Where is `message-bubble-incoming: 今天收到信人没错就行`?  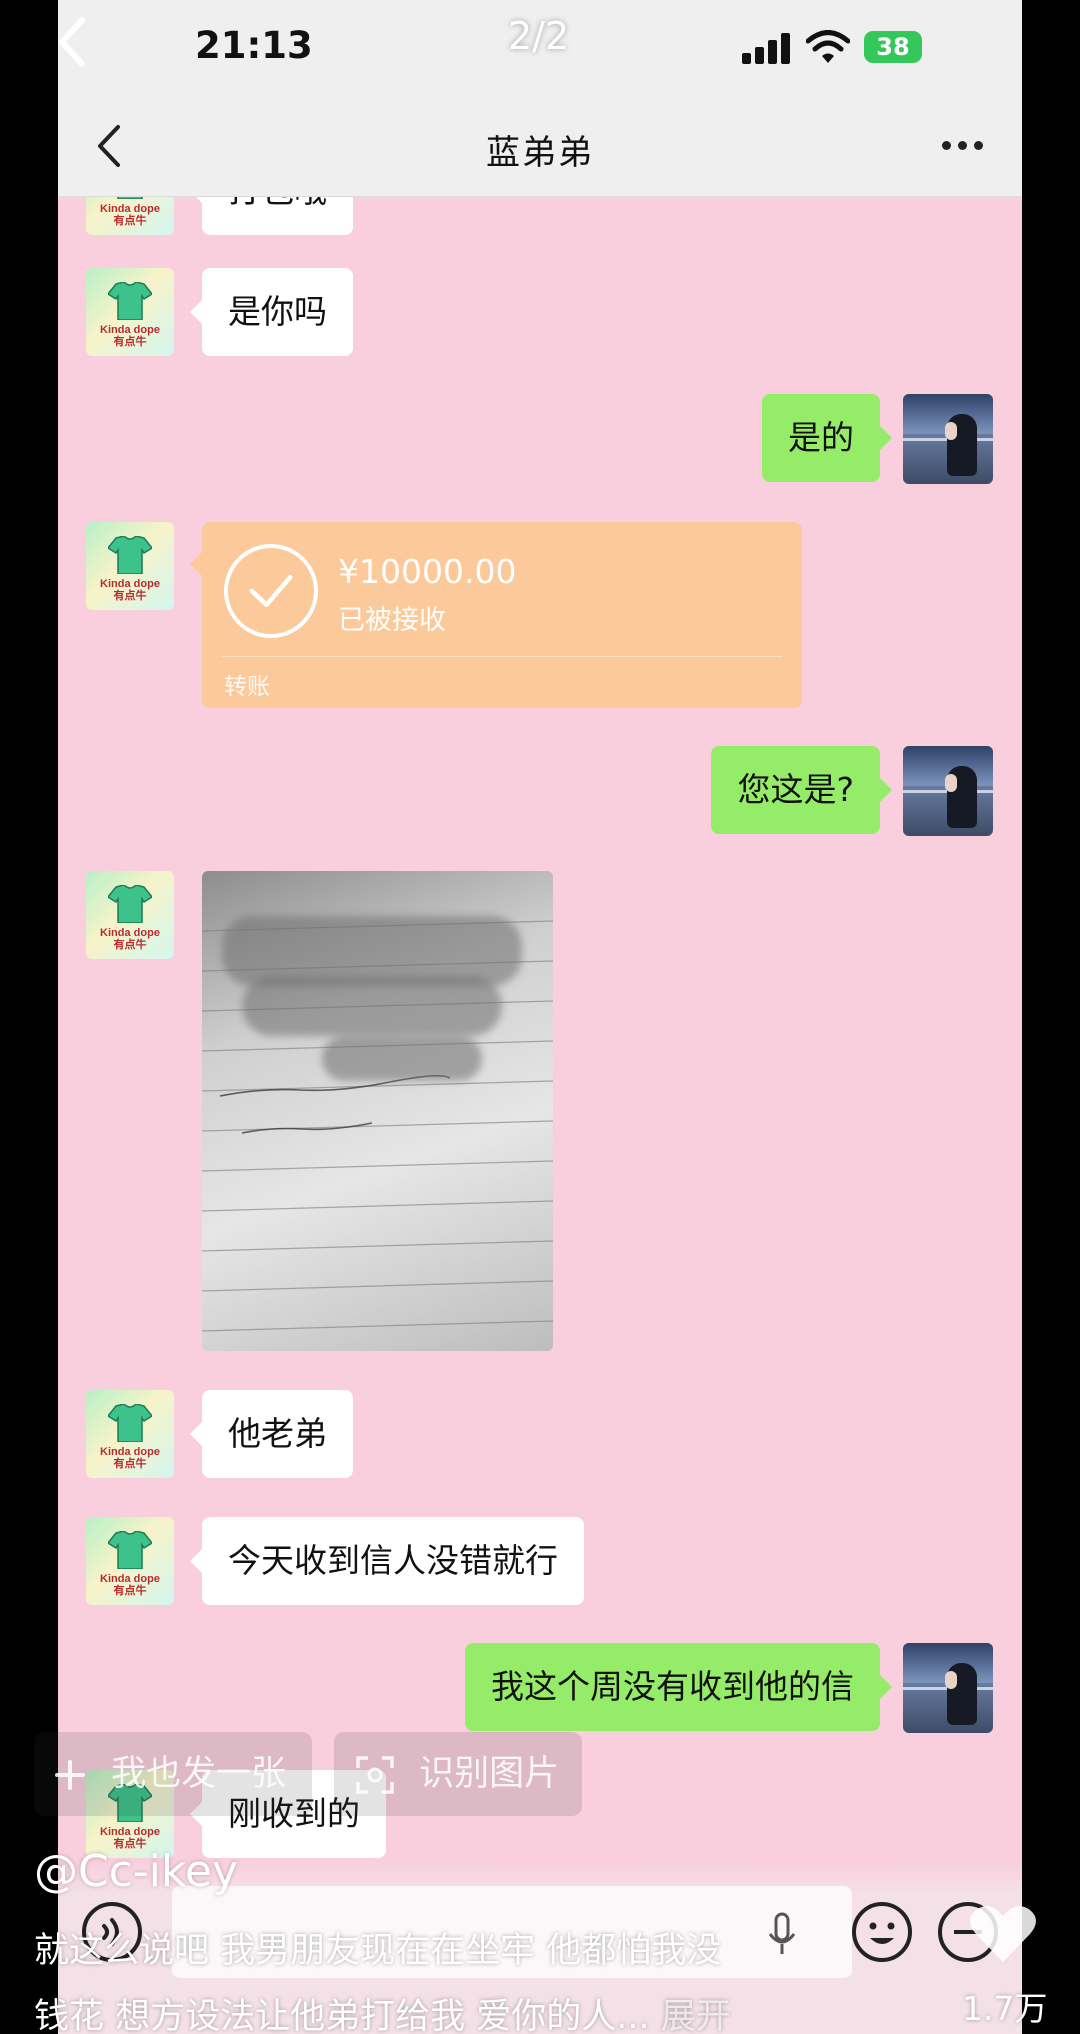
message-bubble-incoming: 今天收到信人没错就行 is located at coordinates (387, 1561).